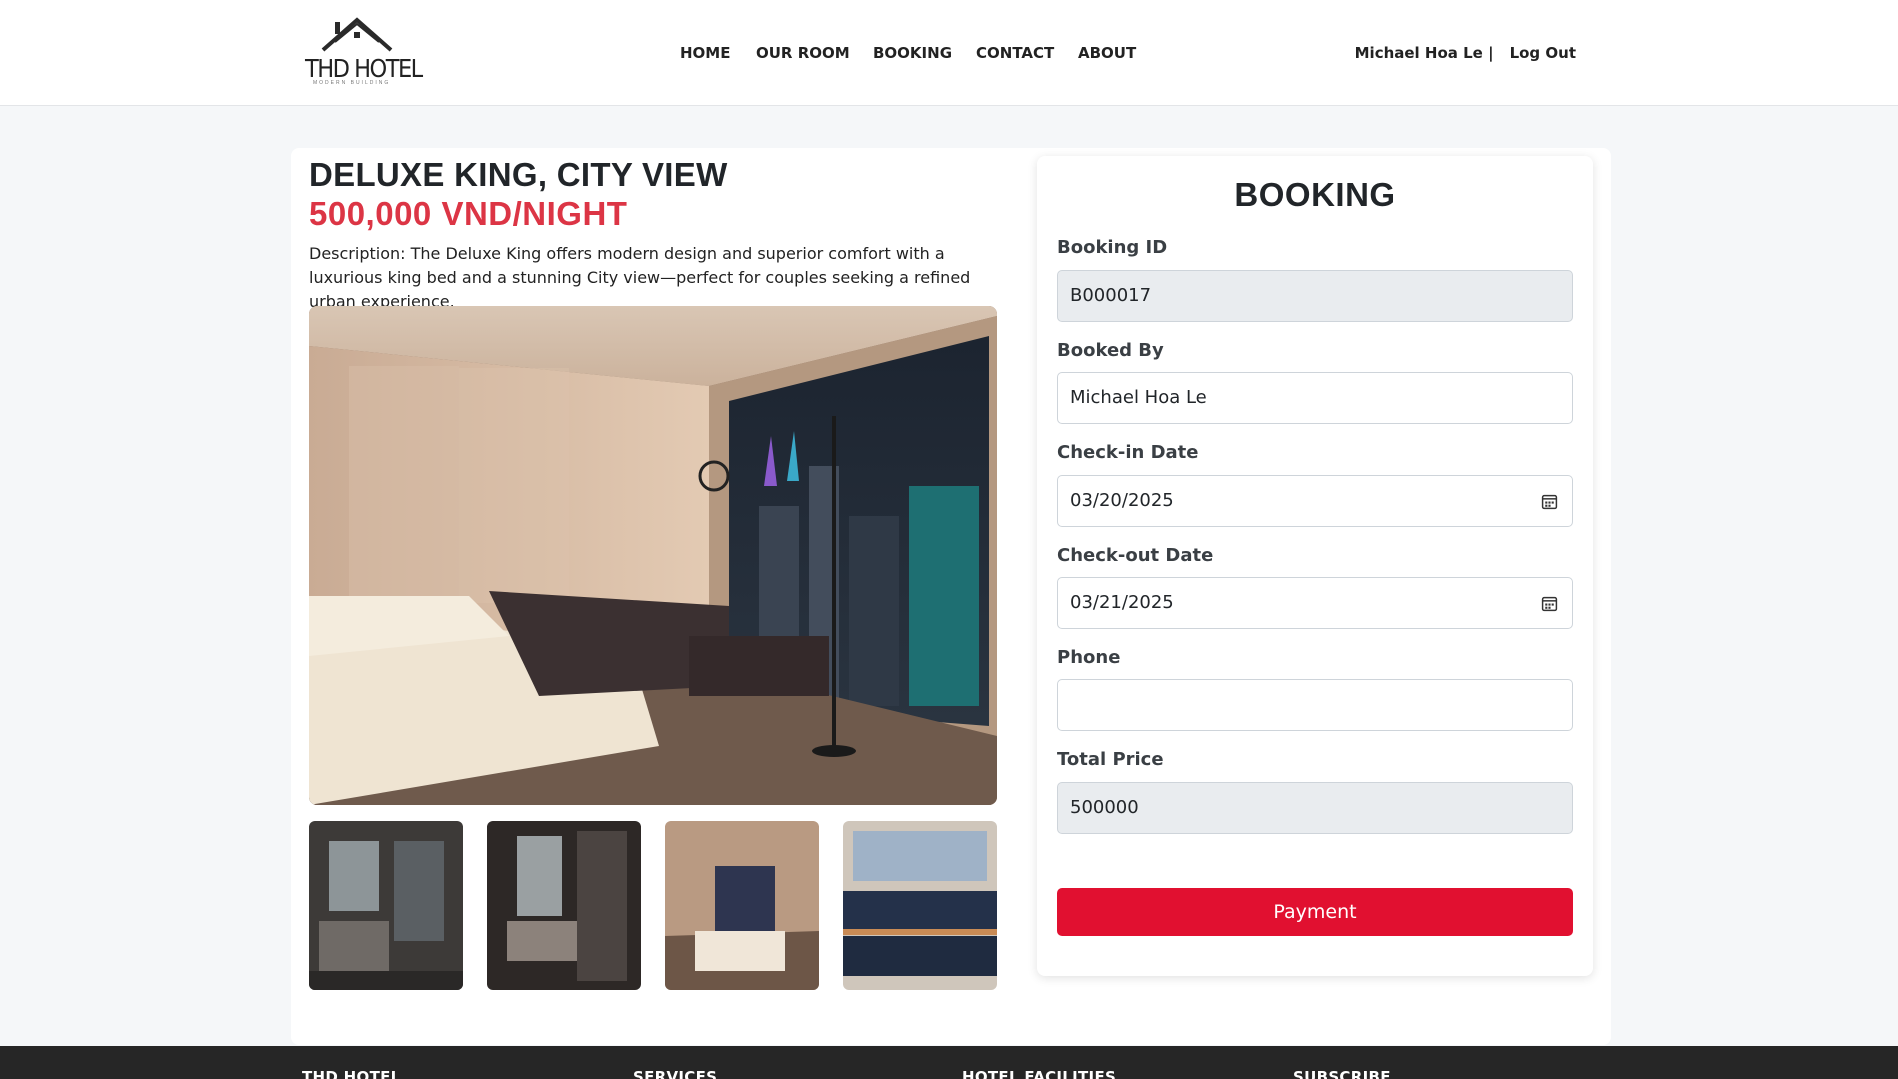 This screenshot has width=1898, height=1079. I want to click on check-in-date-field: 03/20/2025, so click(1315, 501).